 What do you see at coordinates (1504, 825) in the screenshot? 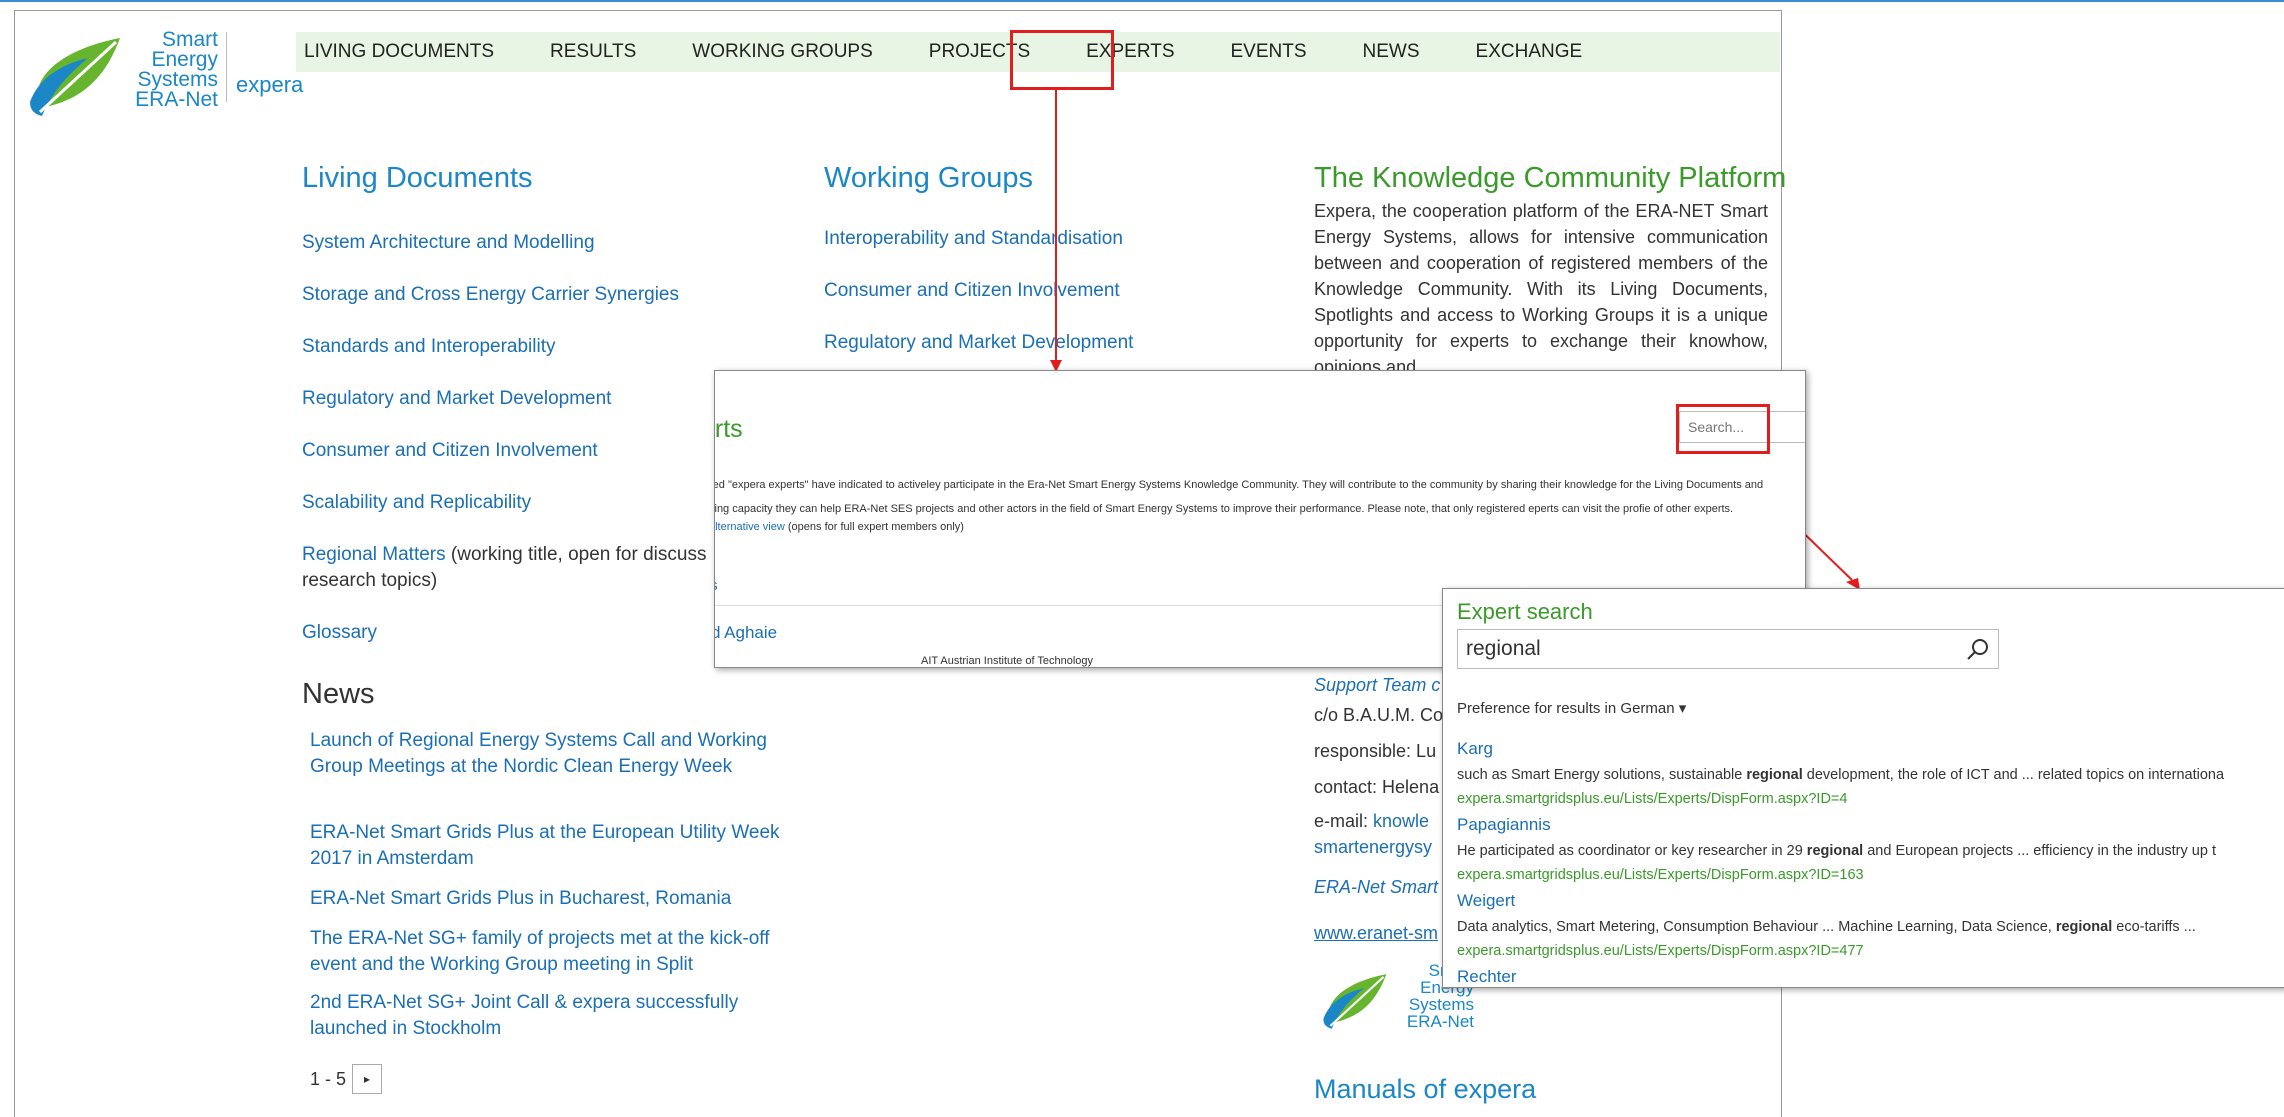
I see `result-title-link: Papagiannis` at bounding box center [1504, 825].